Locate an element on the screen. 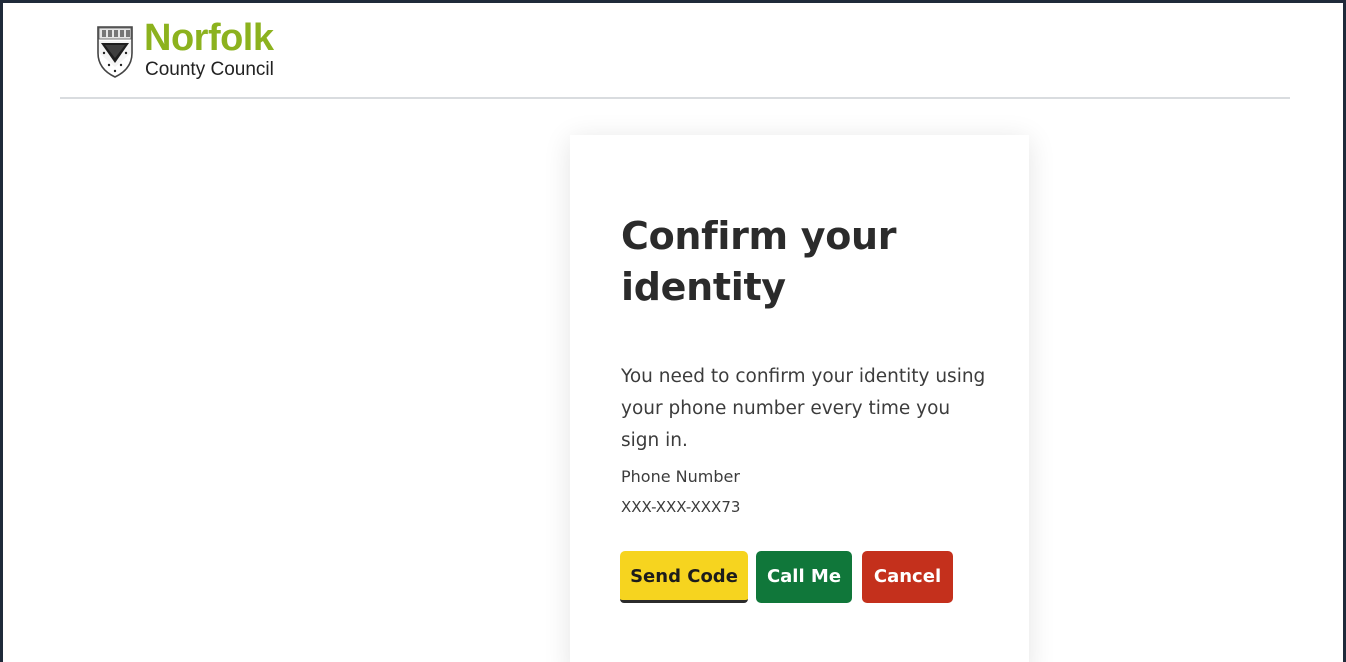 The image size is (1346, 662). site-header: Norfolk County Council is located at coordinates (675, 51).